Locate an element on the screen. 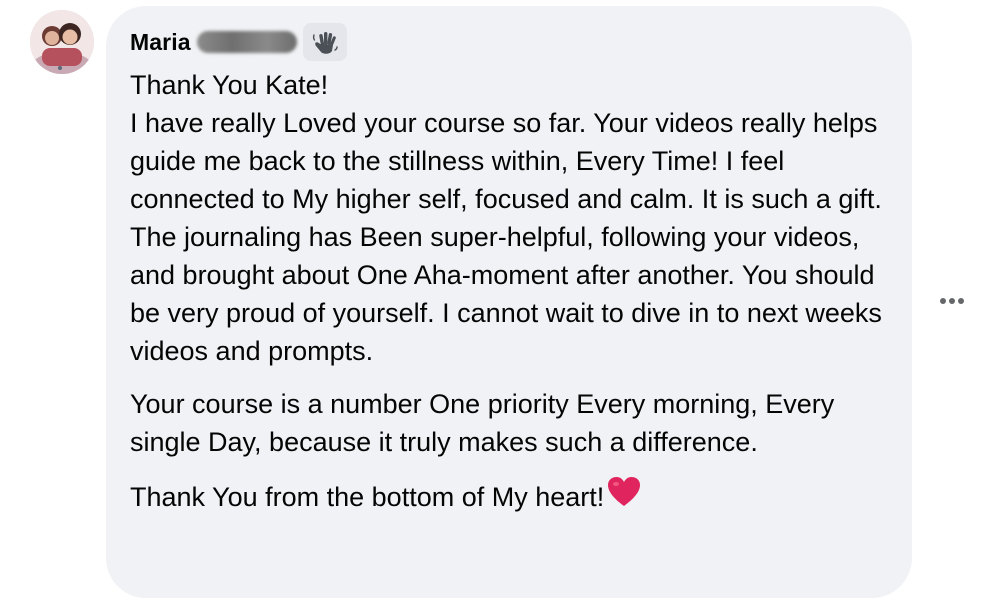 The image size is (994, 604). avatar is located at coordinates (62, 42).